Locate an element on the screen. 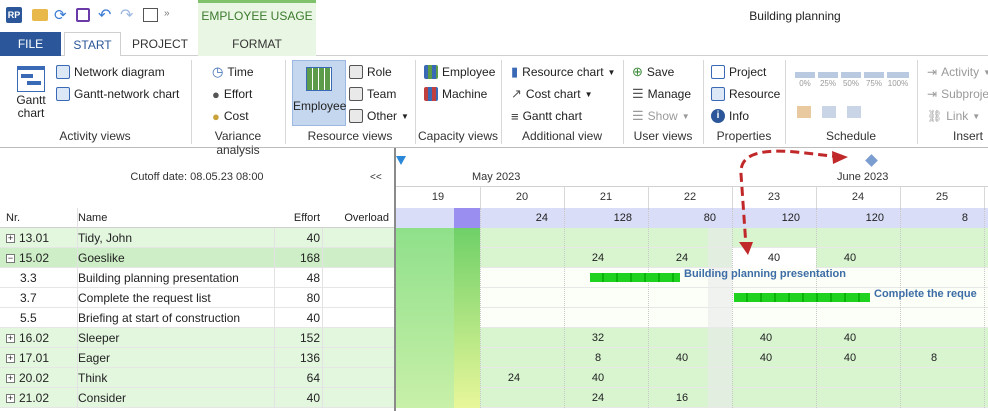 The image size is (988, 411). header-effort: Effort is located at coordinates (297, 218).